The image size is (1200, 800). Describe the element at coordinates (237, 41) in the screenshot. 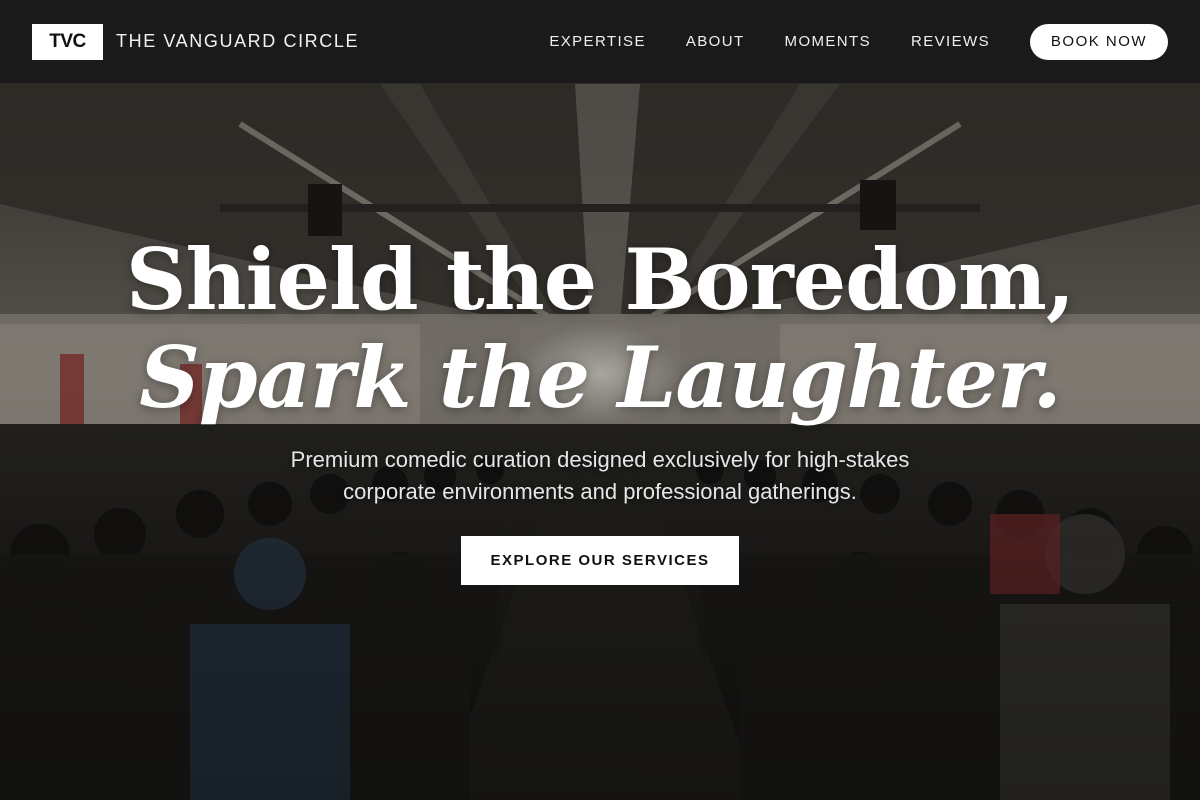

I see `brand-name: THE VANGUARD CIRCLE` at that location.